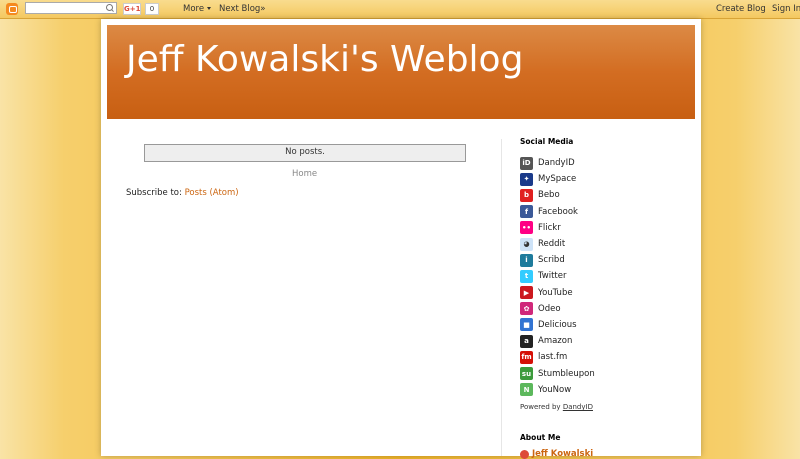 The height and width of the screenshot is (459, 800). Describe the element at coordinates (526, 195) in the screenshot. I see `bebo-icon: b` at that location.